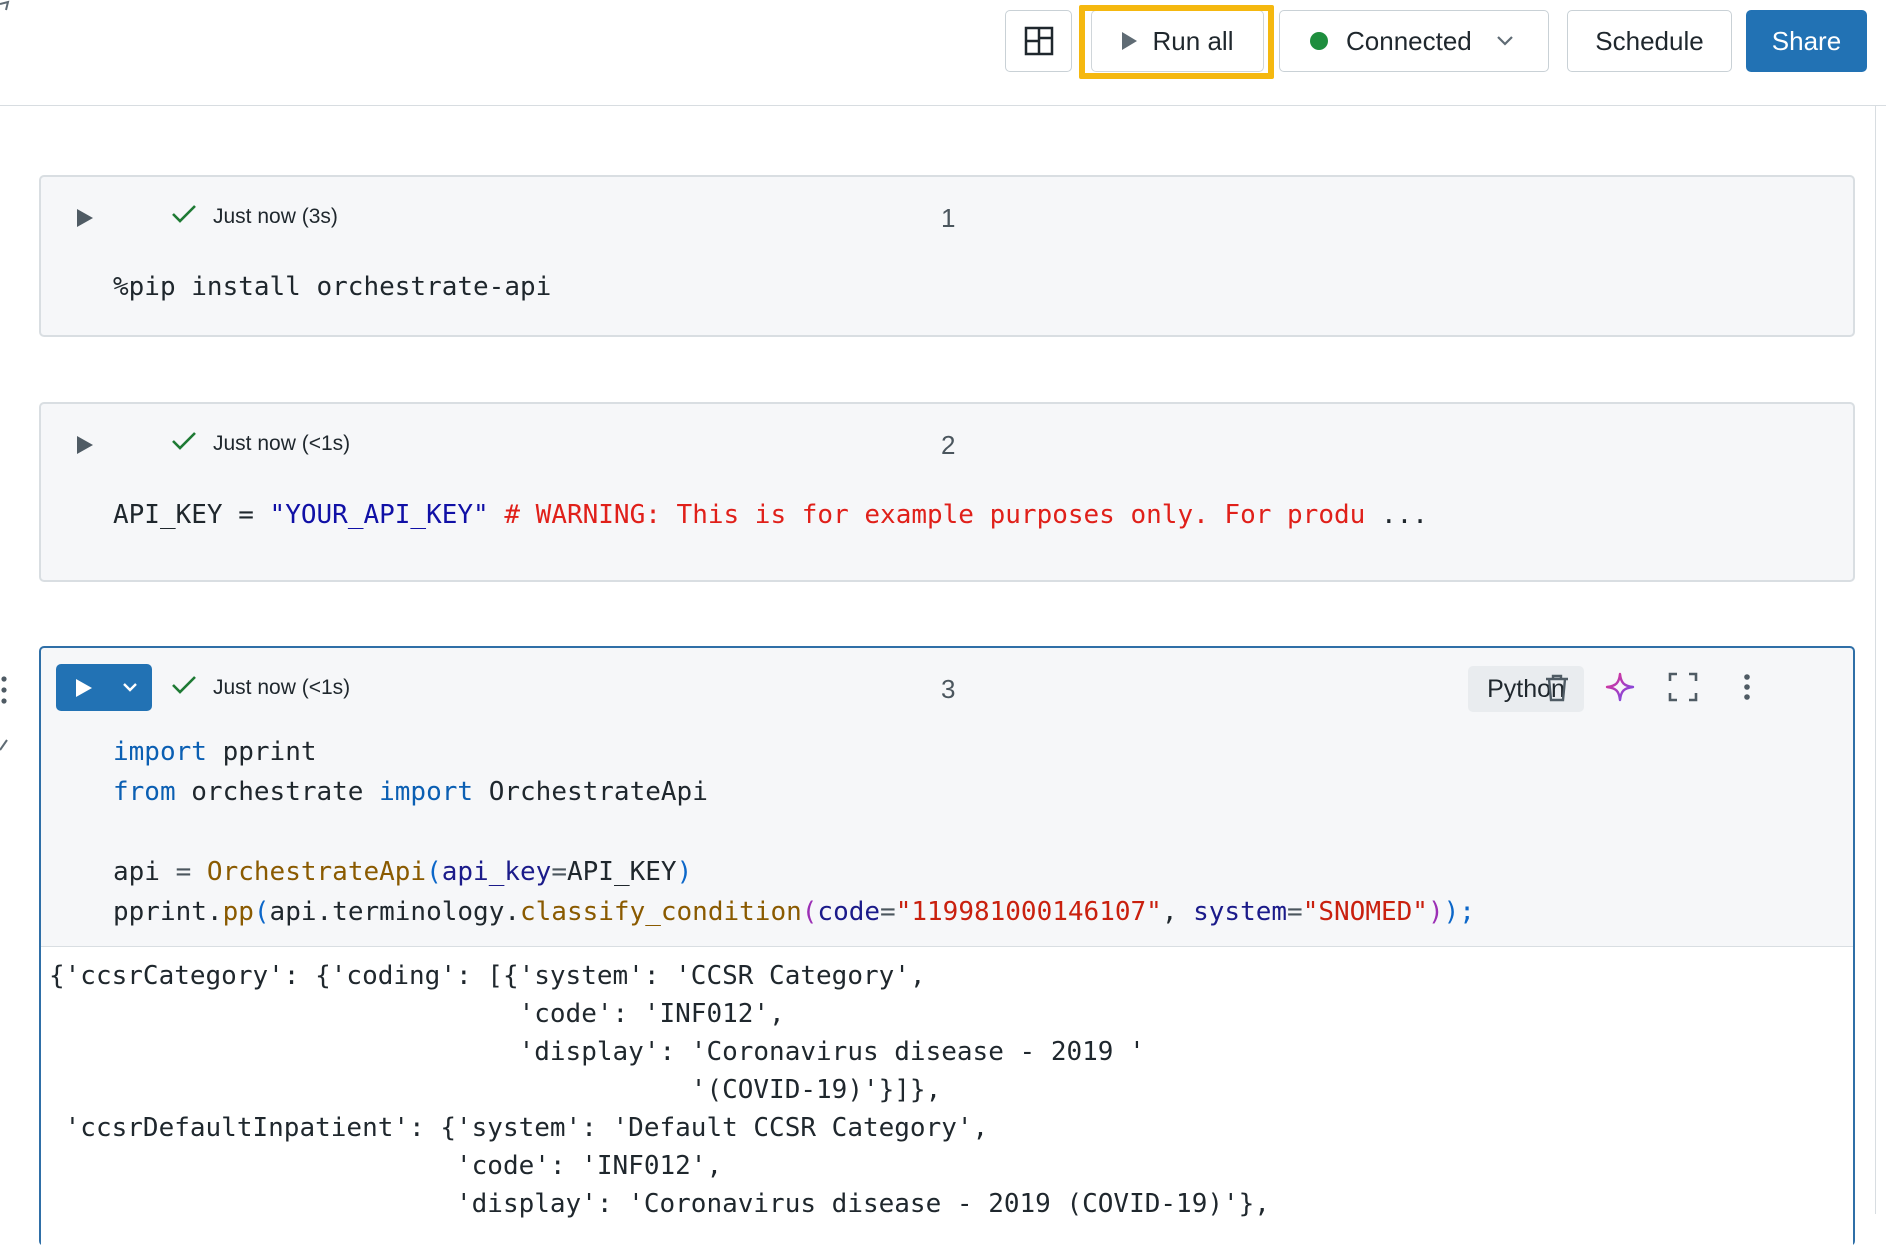 The width and height of the screenshot is (1886, 1249). I want to click on code-line: from orchestrate import OrchestrateApi, so click(794, 792).